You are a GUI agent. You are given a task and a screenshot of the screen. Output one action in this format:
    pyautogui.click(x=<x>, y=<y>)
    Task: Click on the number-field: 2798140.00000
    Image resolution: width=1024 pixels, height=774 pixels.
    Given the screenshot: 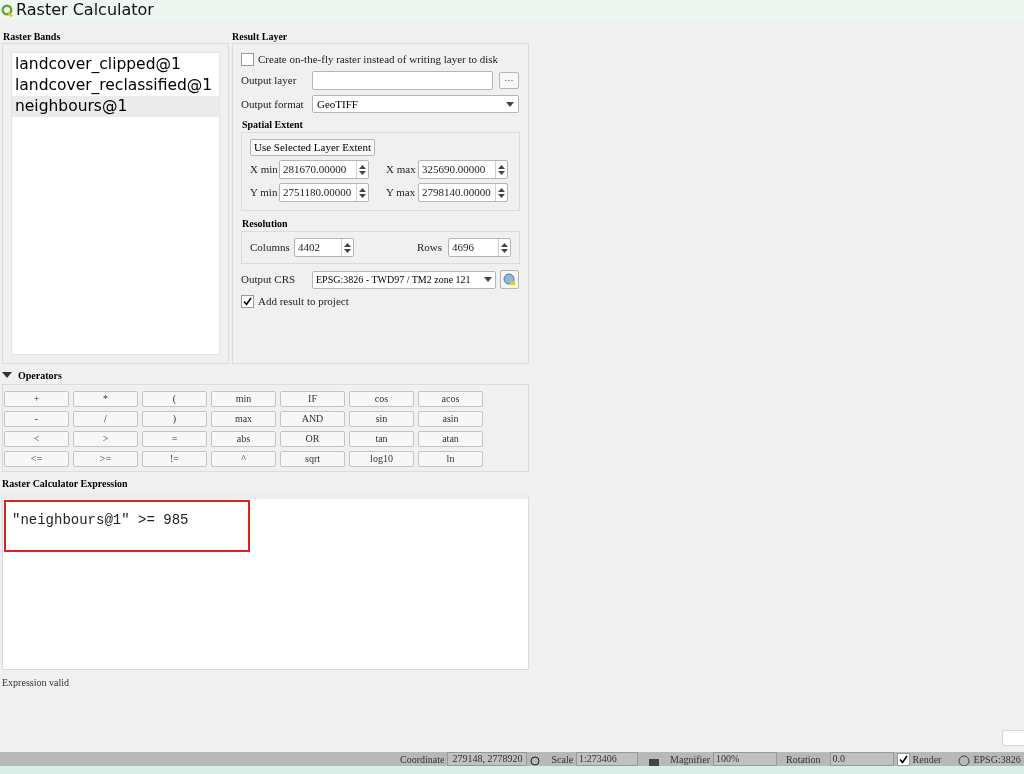 What is the action you would take?
    pyautogui.click(x=463, y=192)
    